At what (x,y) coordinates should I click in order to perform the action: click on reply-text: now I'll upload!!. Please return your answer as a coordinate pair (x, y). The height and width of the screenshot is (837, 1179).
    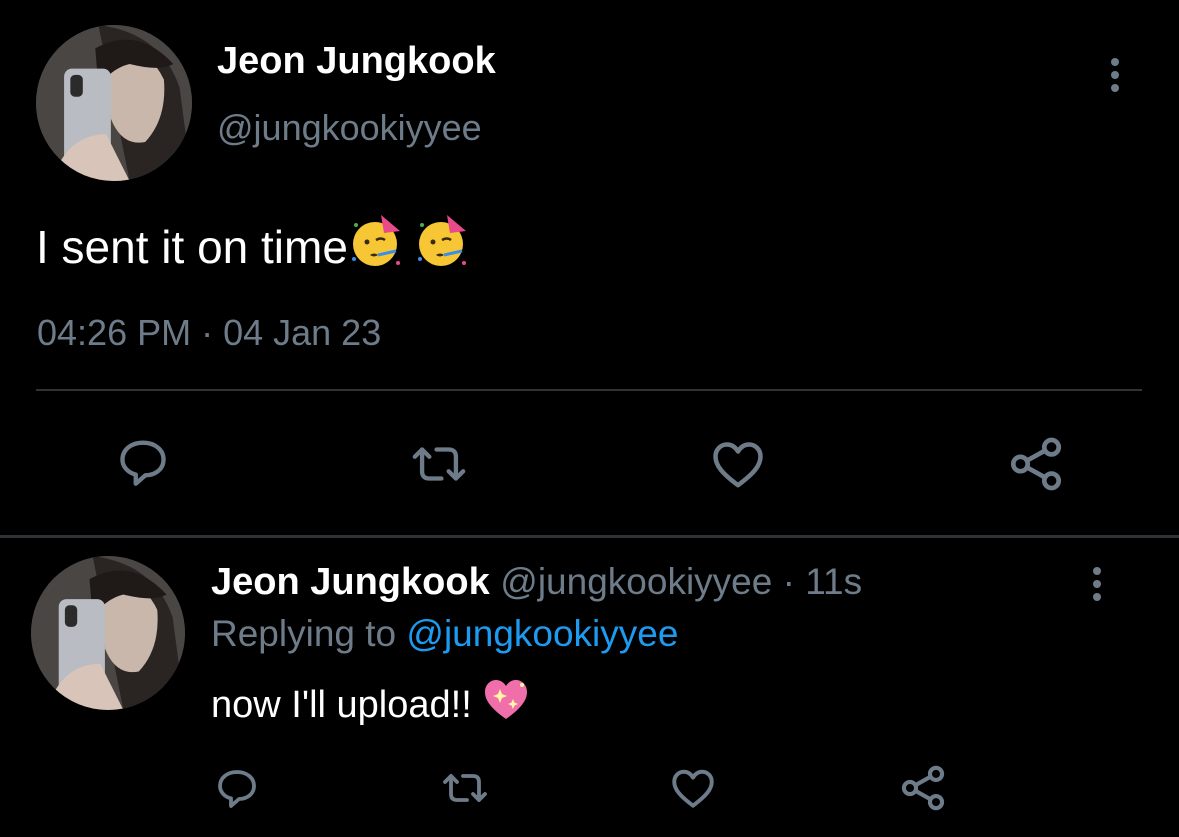
    Looking at the image, I should click on (341, 705).